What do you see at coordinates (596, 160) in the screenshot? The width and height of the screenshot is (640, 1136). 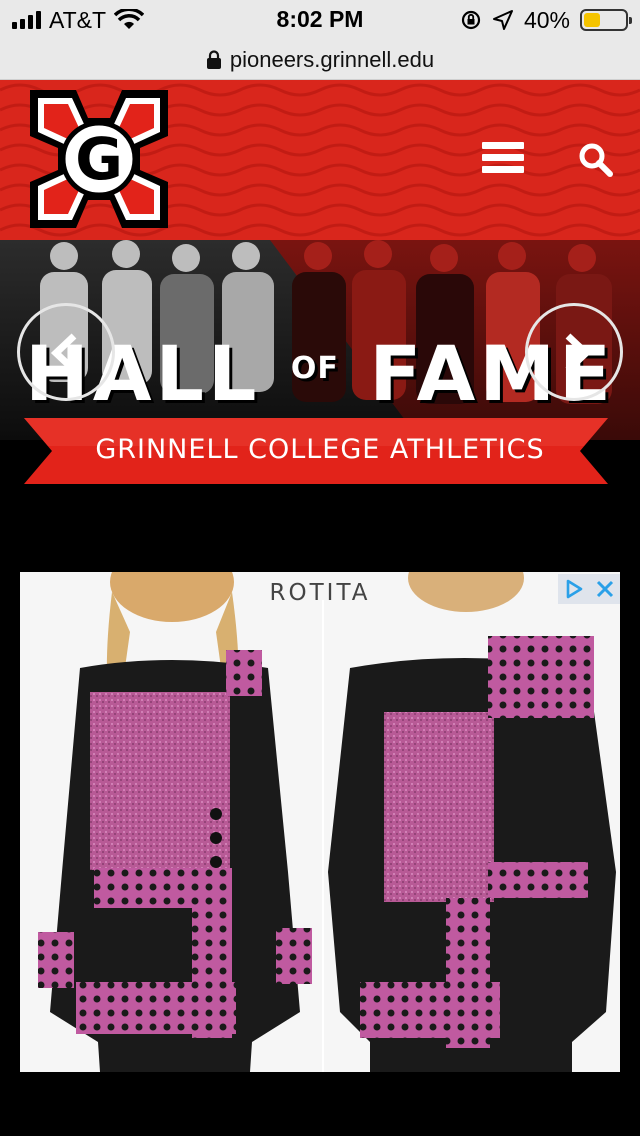 I see `search-icon` at bounding box center [596, 160].